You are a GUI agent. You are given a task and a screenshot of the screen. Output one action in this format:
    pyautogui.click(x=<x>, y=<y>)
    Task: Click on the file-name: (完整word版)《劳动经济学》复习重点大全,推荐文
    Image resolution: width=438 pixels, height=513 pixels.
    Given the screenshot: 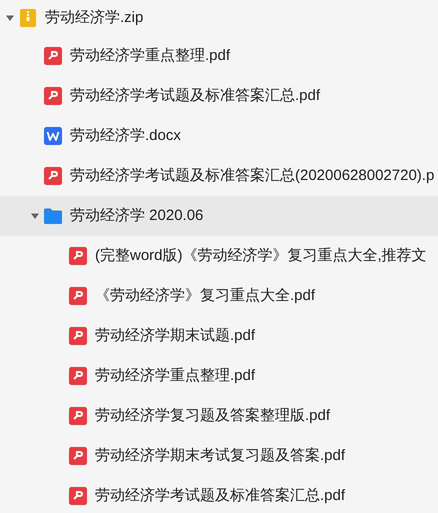 What is the action you would take?
    pyautogui.click(x=261, y=256)
    